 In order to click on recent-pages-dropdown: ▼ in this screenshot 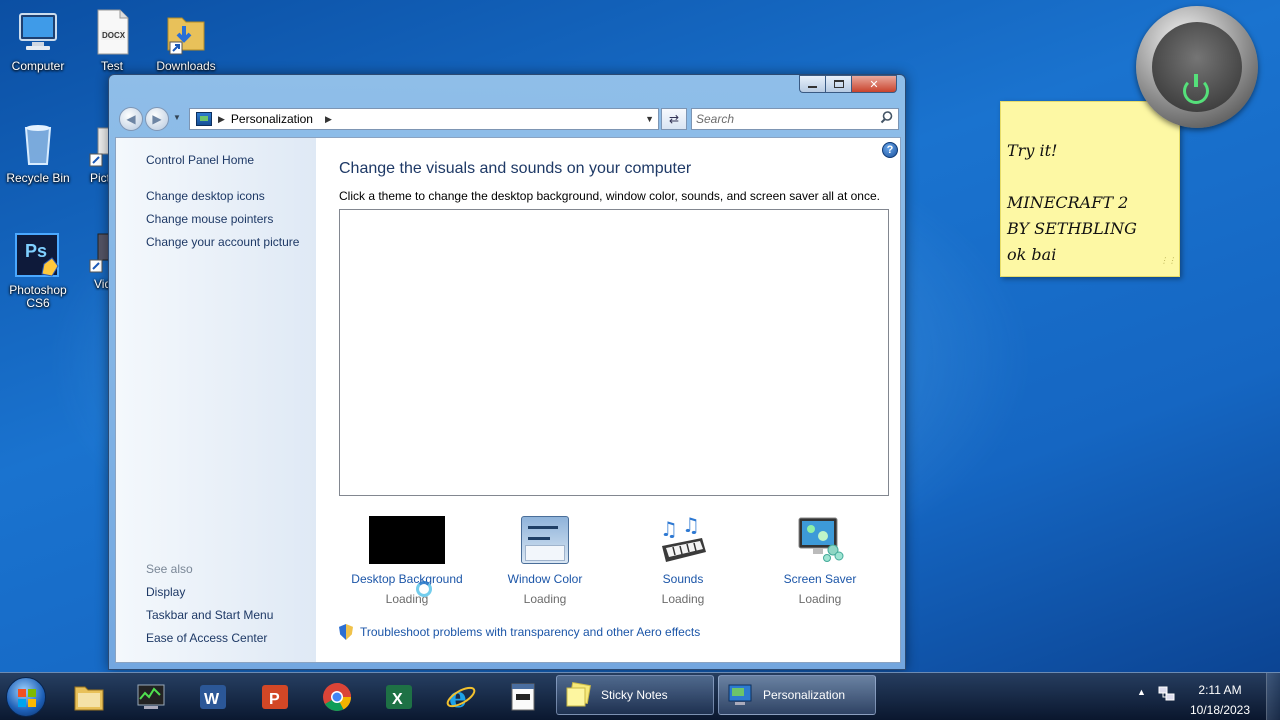, I will do `click(177, 117)`.